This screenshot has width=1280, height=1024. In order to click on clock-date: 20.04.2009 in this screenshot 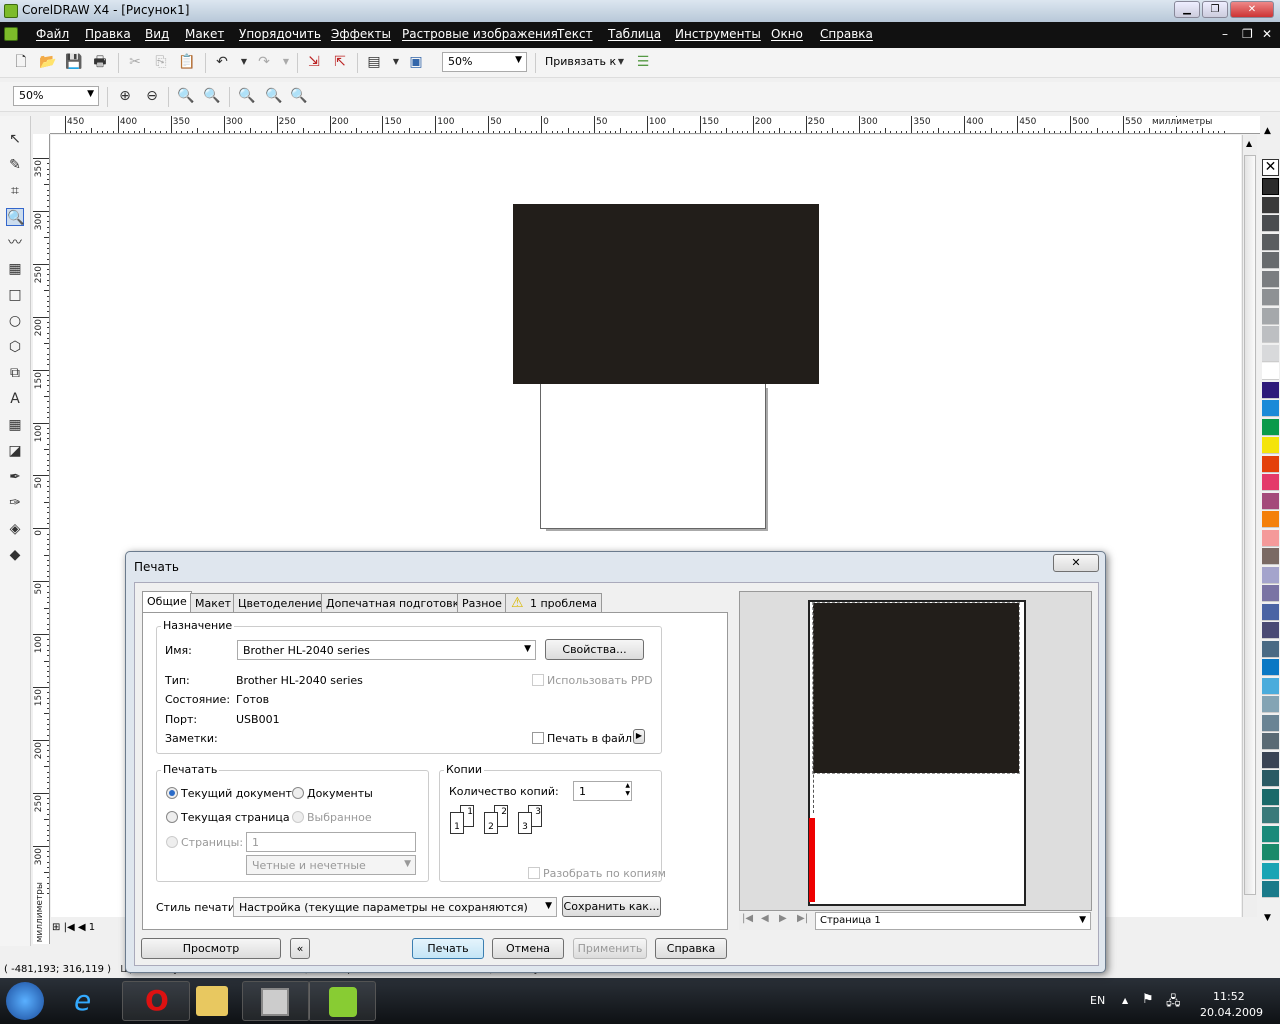, I will do `click(1231, 1012)`.